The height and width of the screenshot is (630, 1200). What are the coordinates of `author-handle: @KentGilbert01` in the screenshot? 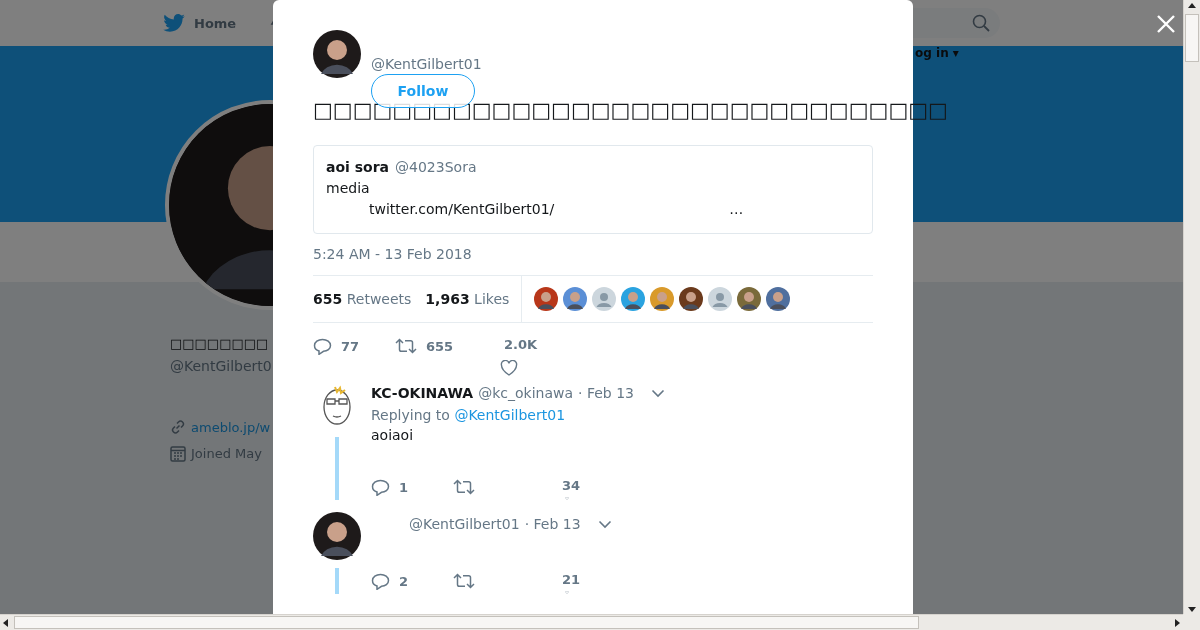 It's located at (426, 64).